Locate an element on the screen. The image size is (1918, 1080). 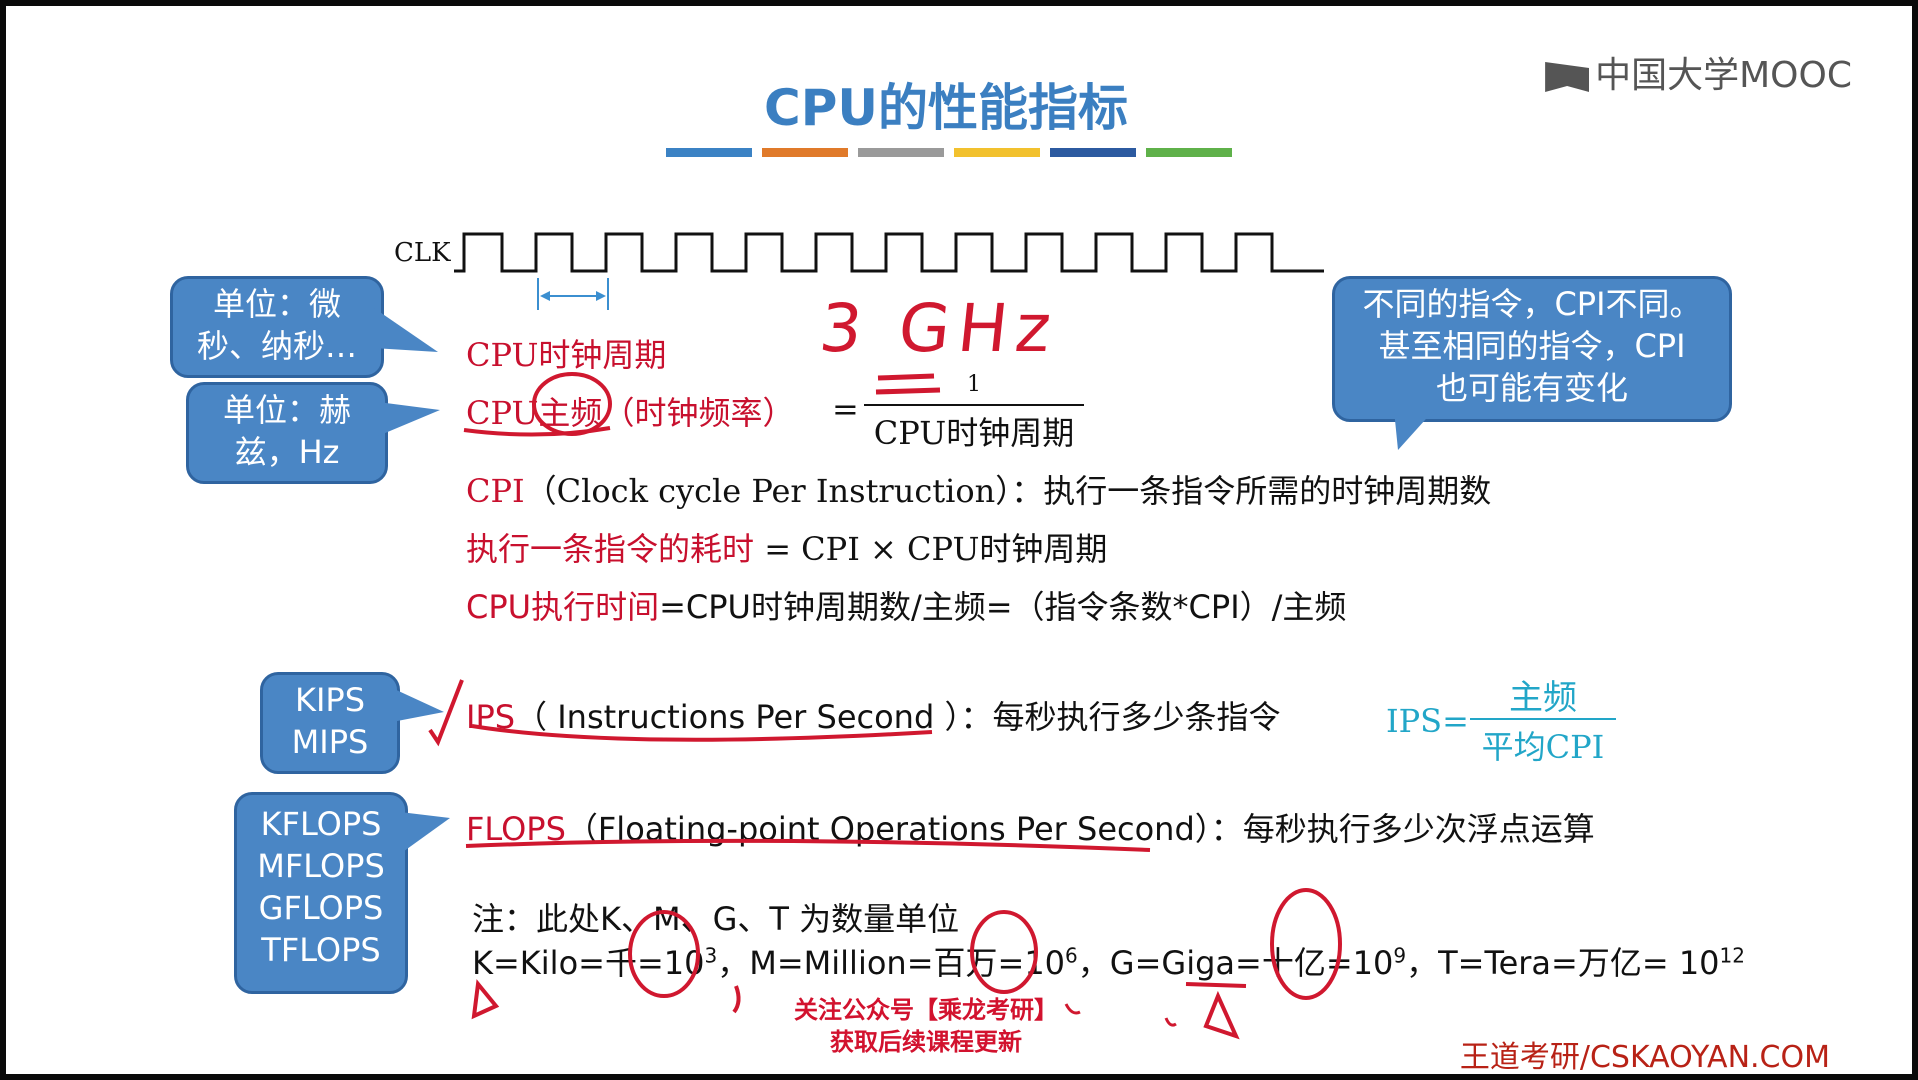
note-tera-exp: 12 is located at coordinates (1732, 955).